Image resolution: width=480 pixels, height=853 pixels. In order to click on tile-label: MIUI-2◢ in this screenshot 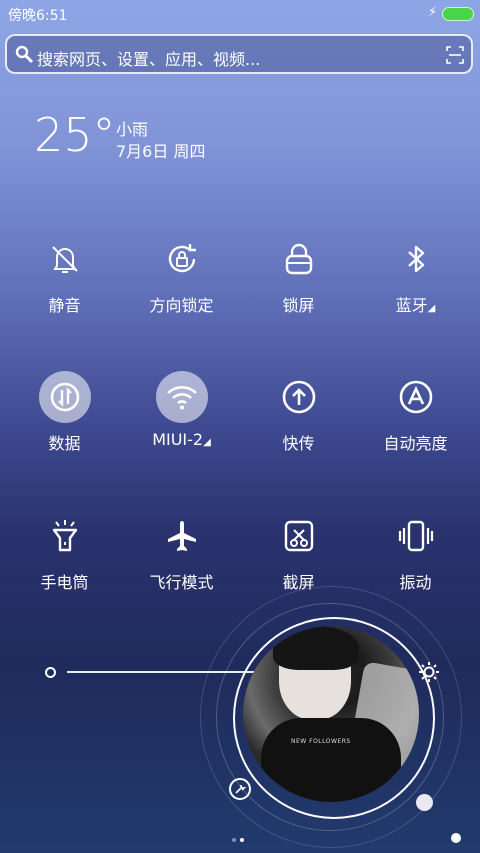, I will do `click(181, 439)`.